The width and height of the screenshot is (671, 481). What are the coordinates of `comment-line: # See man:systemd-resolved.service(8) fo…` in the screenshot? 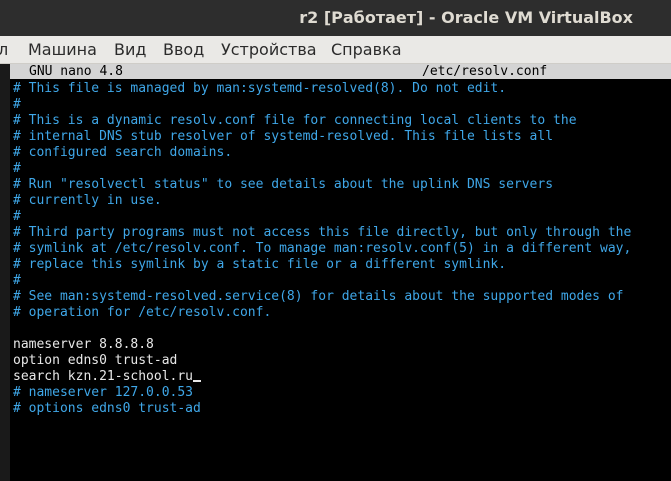 It's located at (318, 296).